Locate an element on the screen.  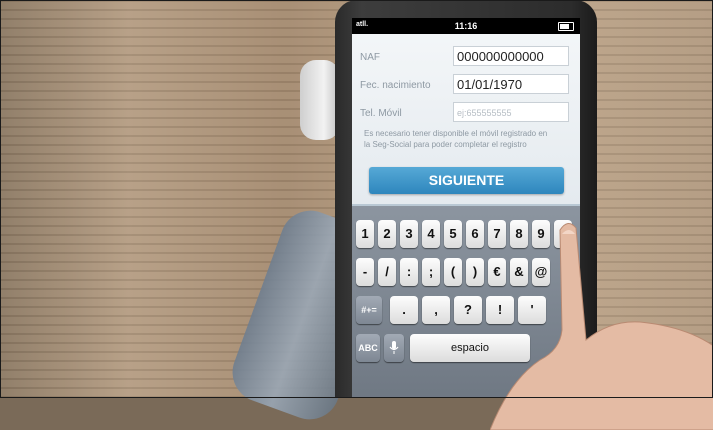
key-dash: - is located at coordinates (365, 272).